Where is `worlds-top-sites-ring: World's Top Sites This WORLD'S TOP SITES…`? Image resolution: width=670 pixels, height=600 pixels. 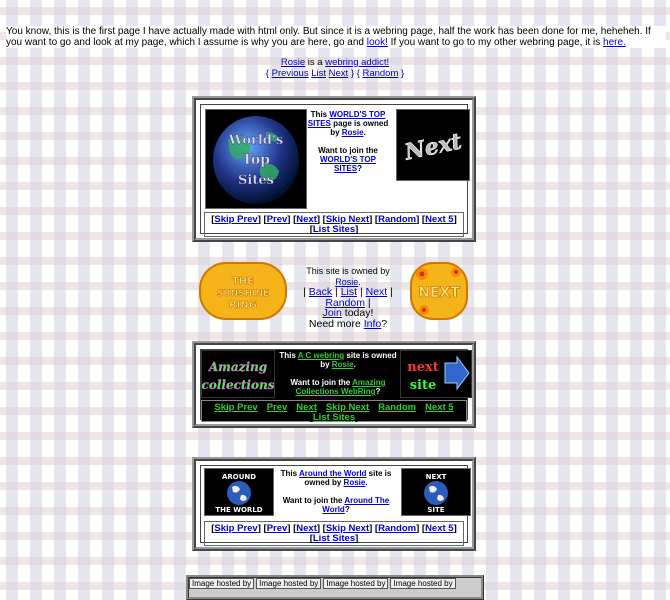 worlds-top-sites-ring: World's Top Sites This WORLD'S TOP SITES… is located at coordinates (334, 169).